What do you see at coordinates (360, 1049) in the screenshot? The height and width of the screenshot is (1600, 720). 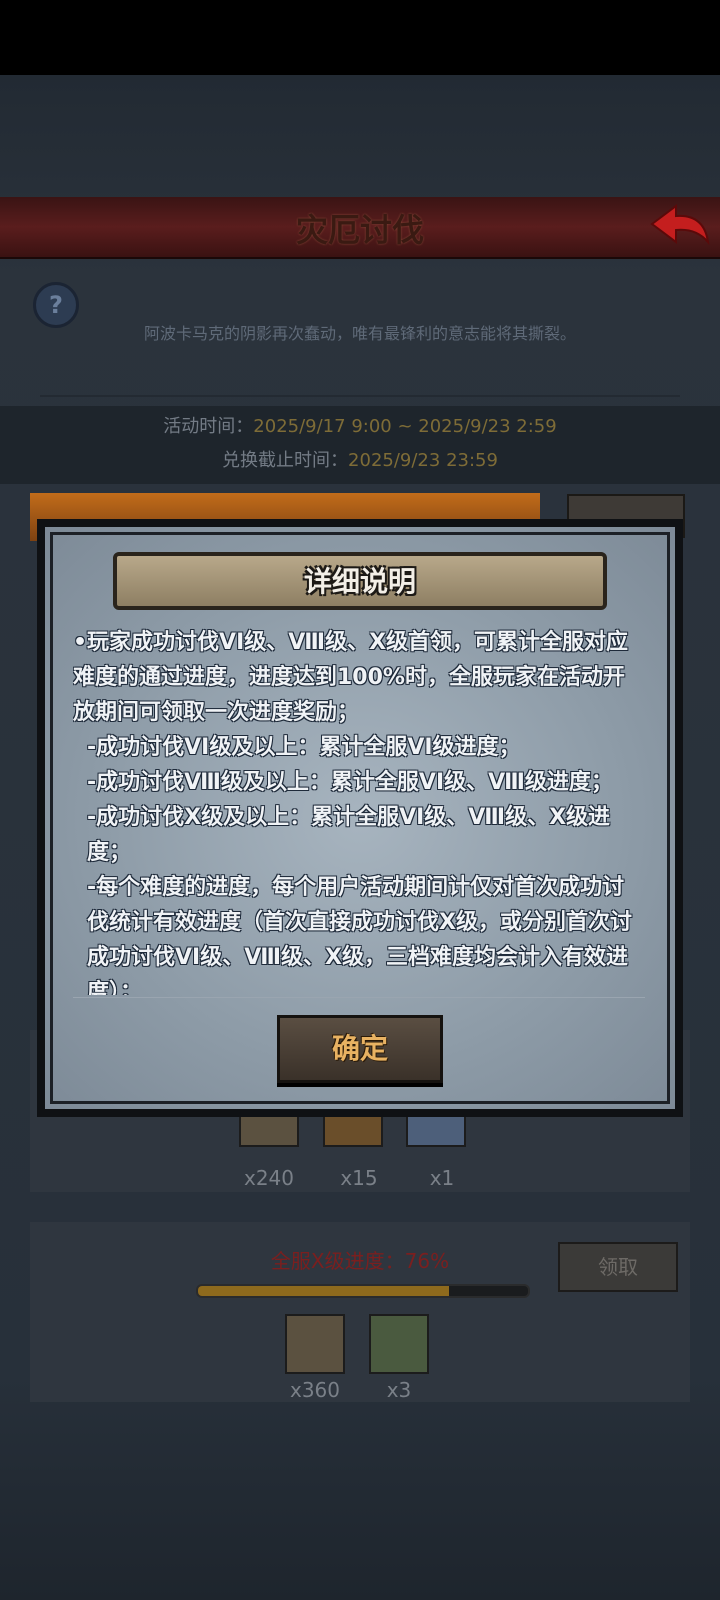 I see `confirm-button: 确定` at bounding box center [360, 1049].